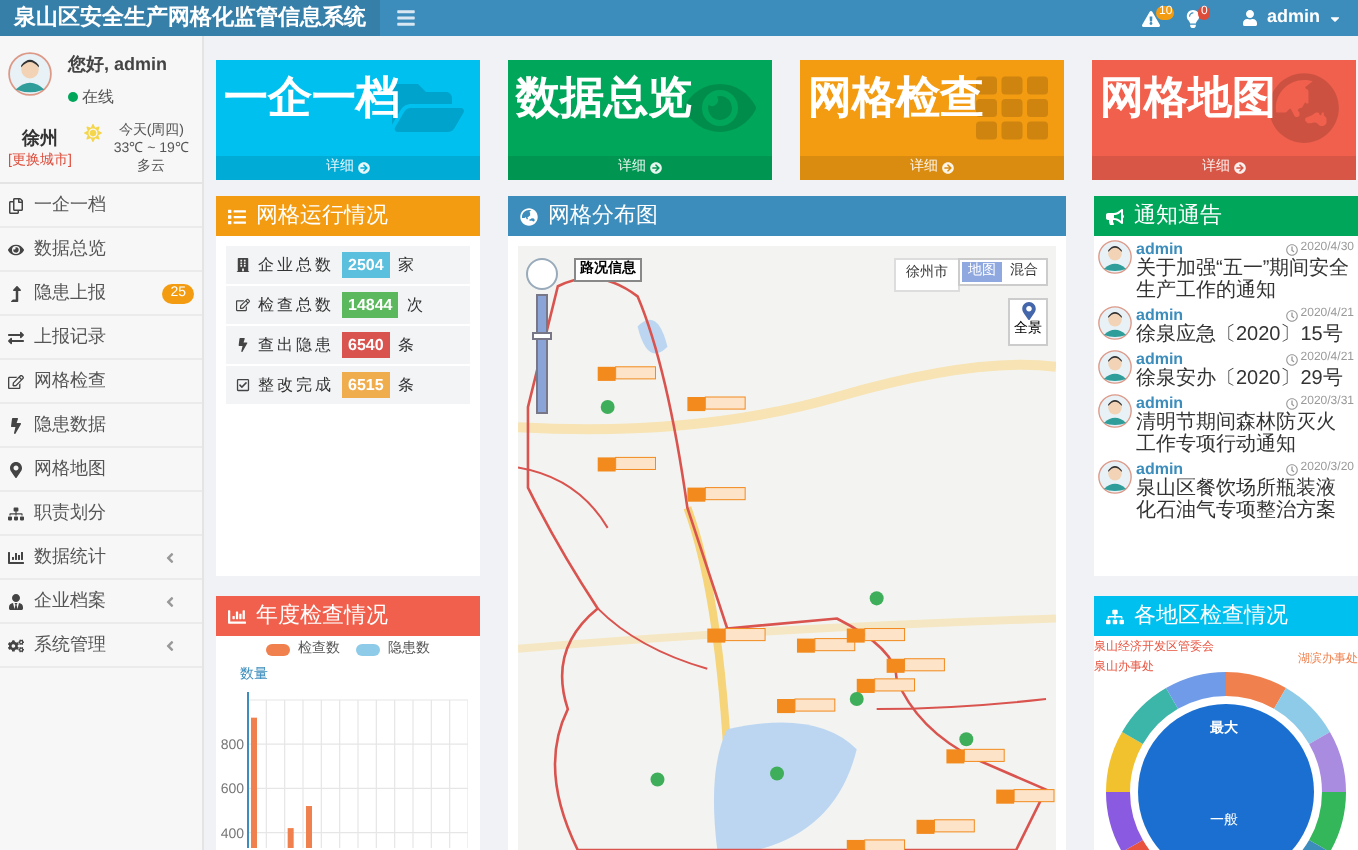 This screenshot has width=1358, height=850. I want to click on zoom-thumb, so click(542, 336).